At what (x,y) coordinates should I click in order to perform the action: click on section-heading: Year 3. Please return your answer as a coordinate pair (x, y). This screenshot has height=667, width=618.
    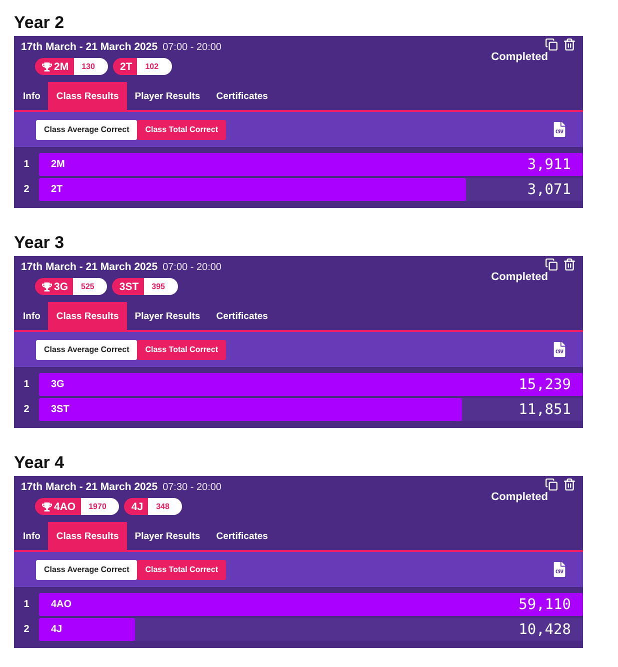
    Looking at the image, I should click on (39, 243).